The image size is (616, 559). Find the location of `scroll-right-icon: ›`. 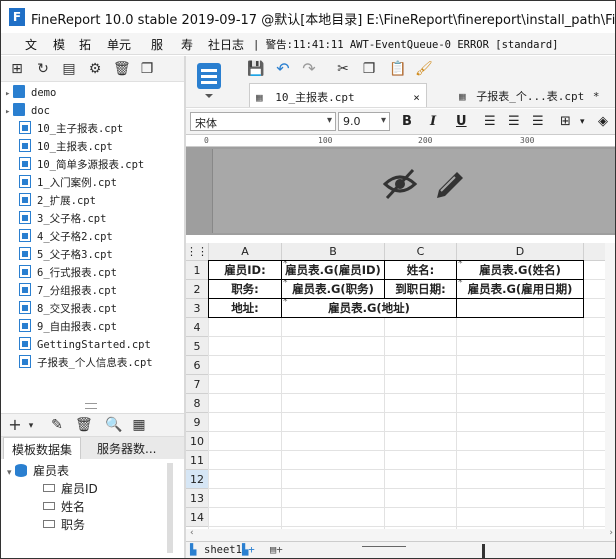

scroll-right-icon: › is located at coordinates (611, 533).